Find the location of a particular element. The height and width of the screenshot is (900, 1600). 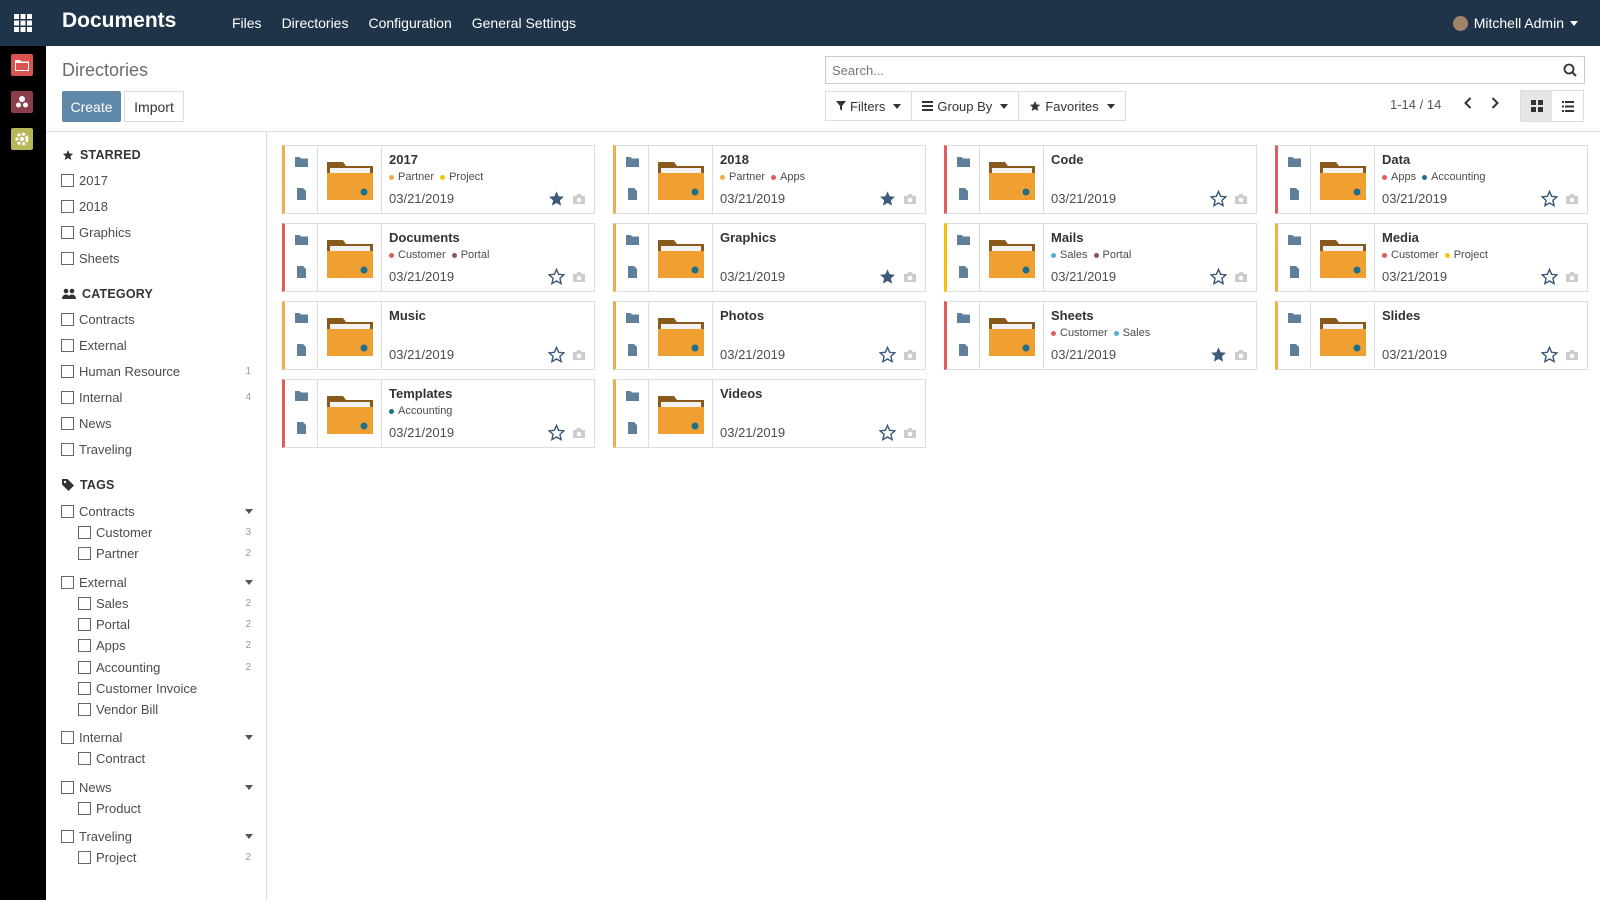

folder-card: 2017 Partner Project 03/21/2019 is located at coordinates (438, 179).